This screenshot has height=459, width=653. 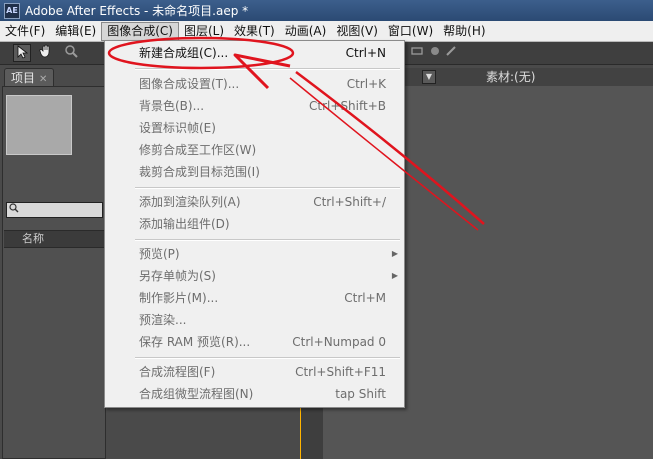 What do you see at coordinates (75, 31) in the screenshot?
I see `menu-edit: 编辑(E)` at bounding box center [75, 31].